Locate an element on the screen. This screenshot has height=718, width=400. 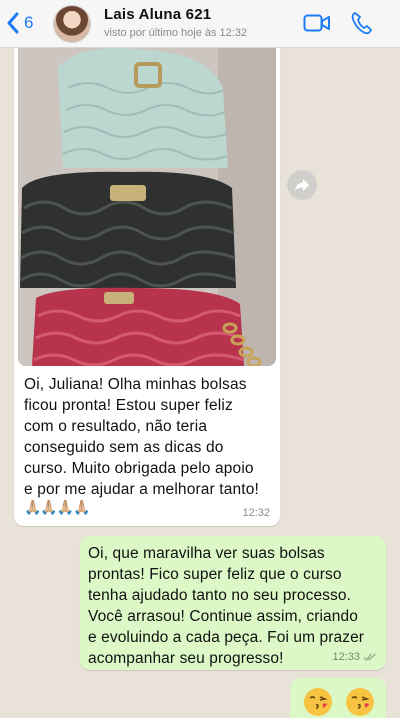
back-button: 6 is located at coordinates (19, 23).